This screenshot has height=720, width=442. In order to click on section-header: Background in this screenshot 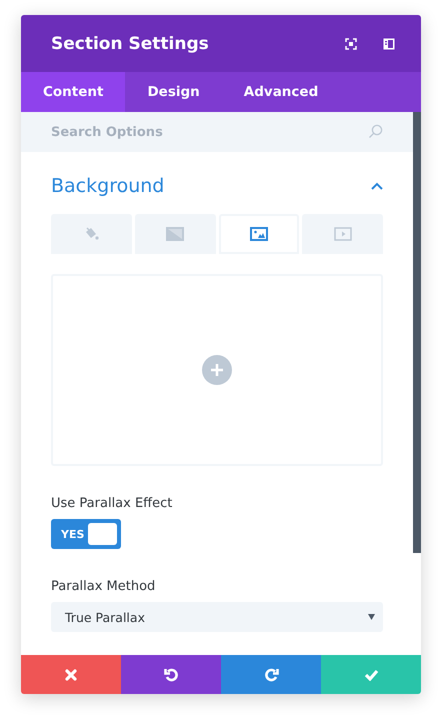, I will do `click(217, 186)`.